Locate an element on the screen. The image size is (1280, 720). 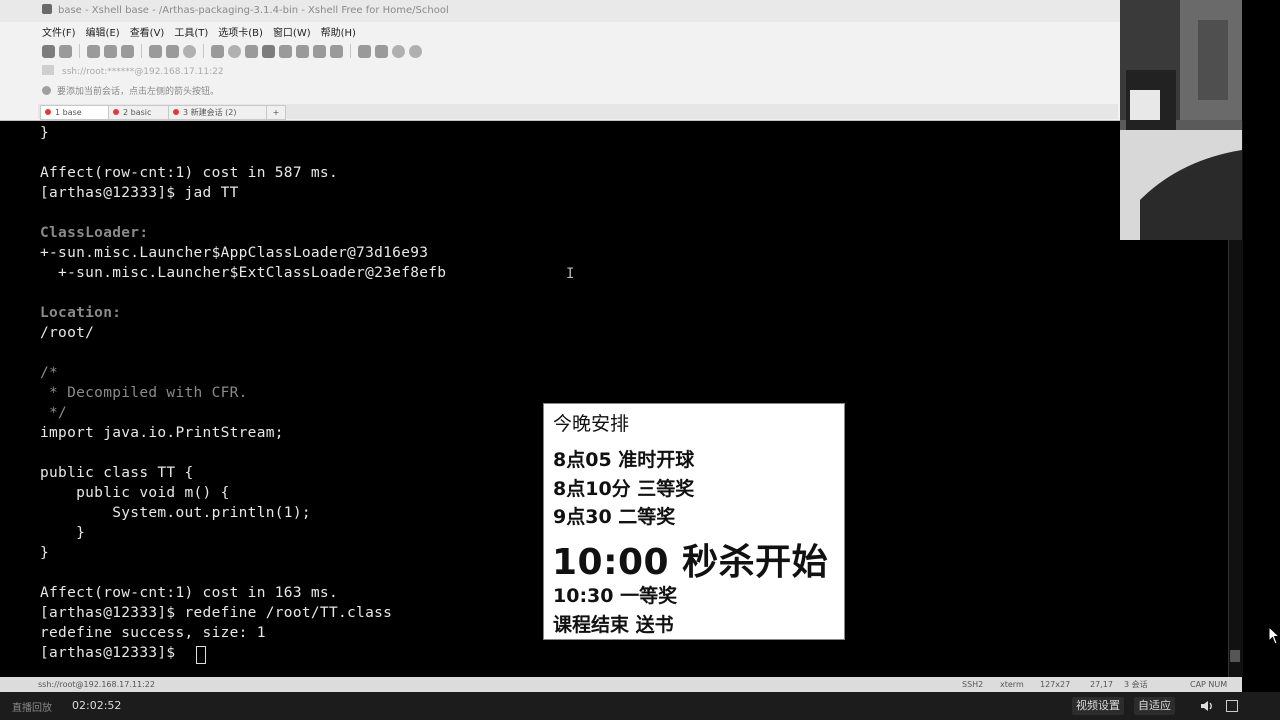
terminal-line: public class TT { is located at coordinates (117, 473).